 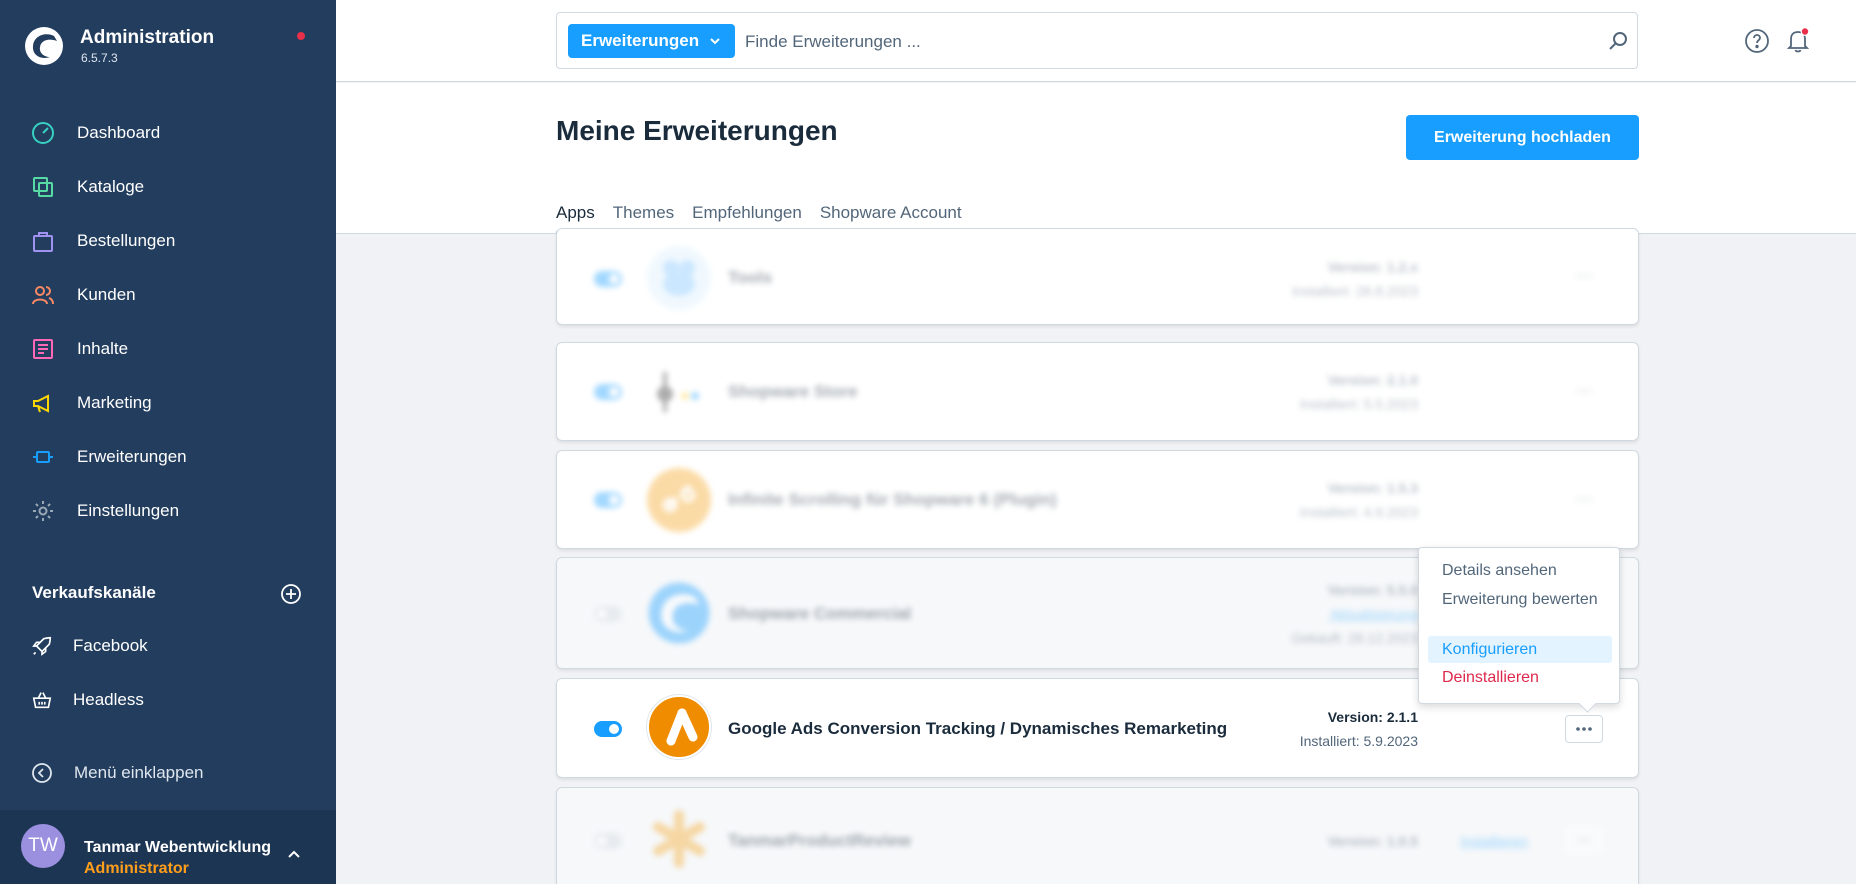 What do you see at coordinates (168, 349) in the screenshot?
I see `nav-item-inhalte: Inhalte` at bounding box center [168, 349].